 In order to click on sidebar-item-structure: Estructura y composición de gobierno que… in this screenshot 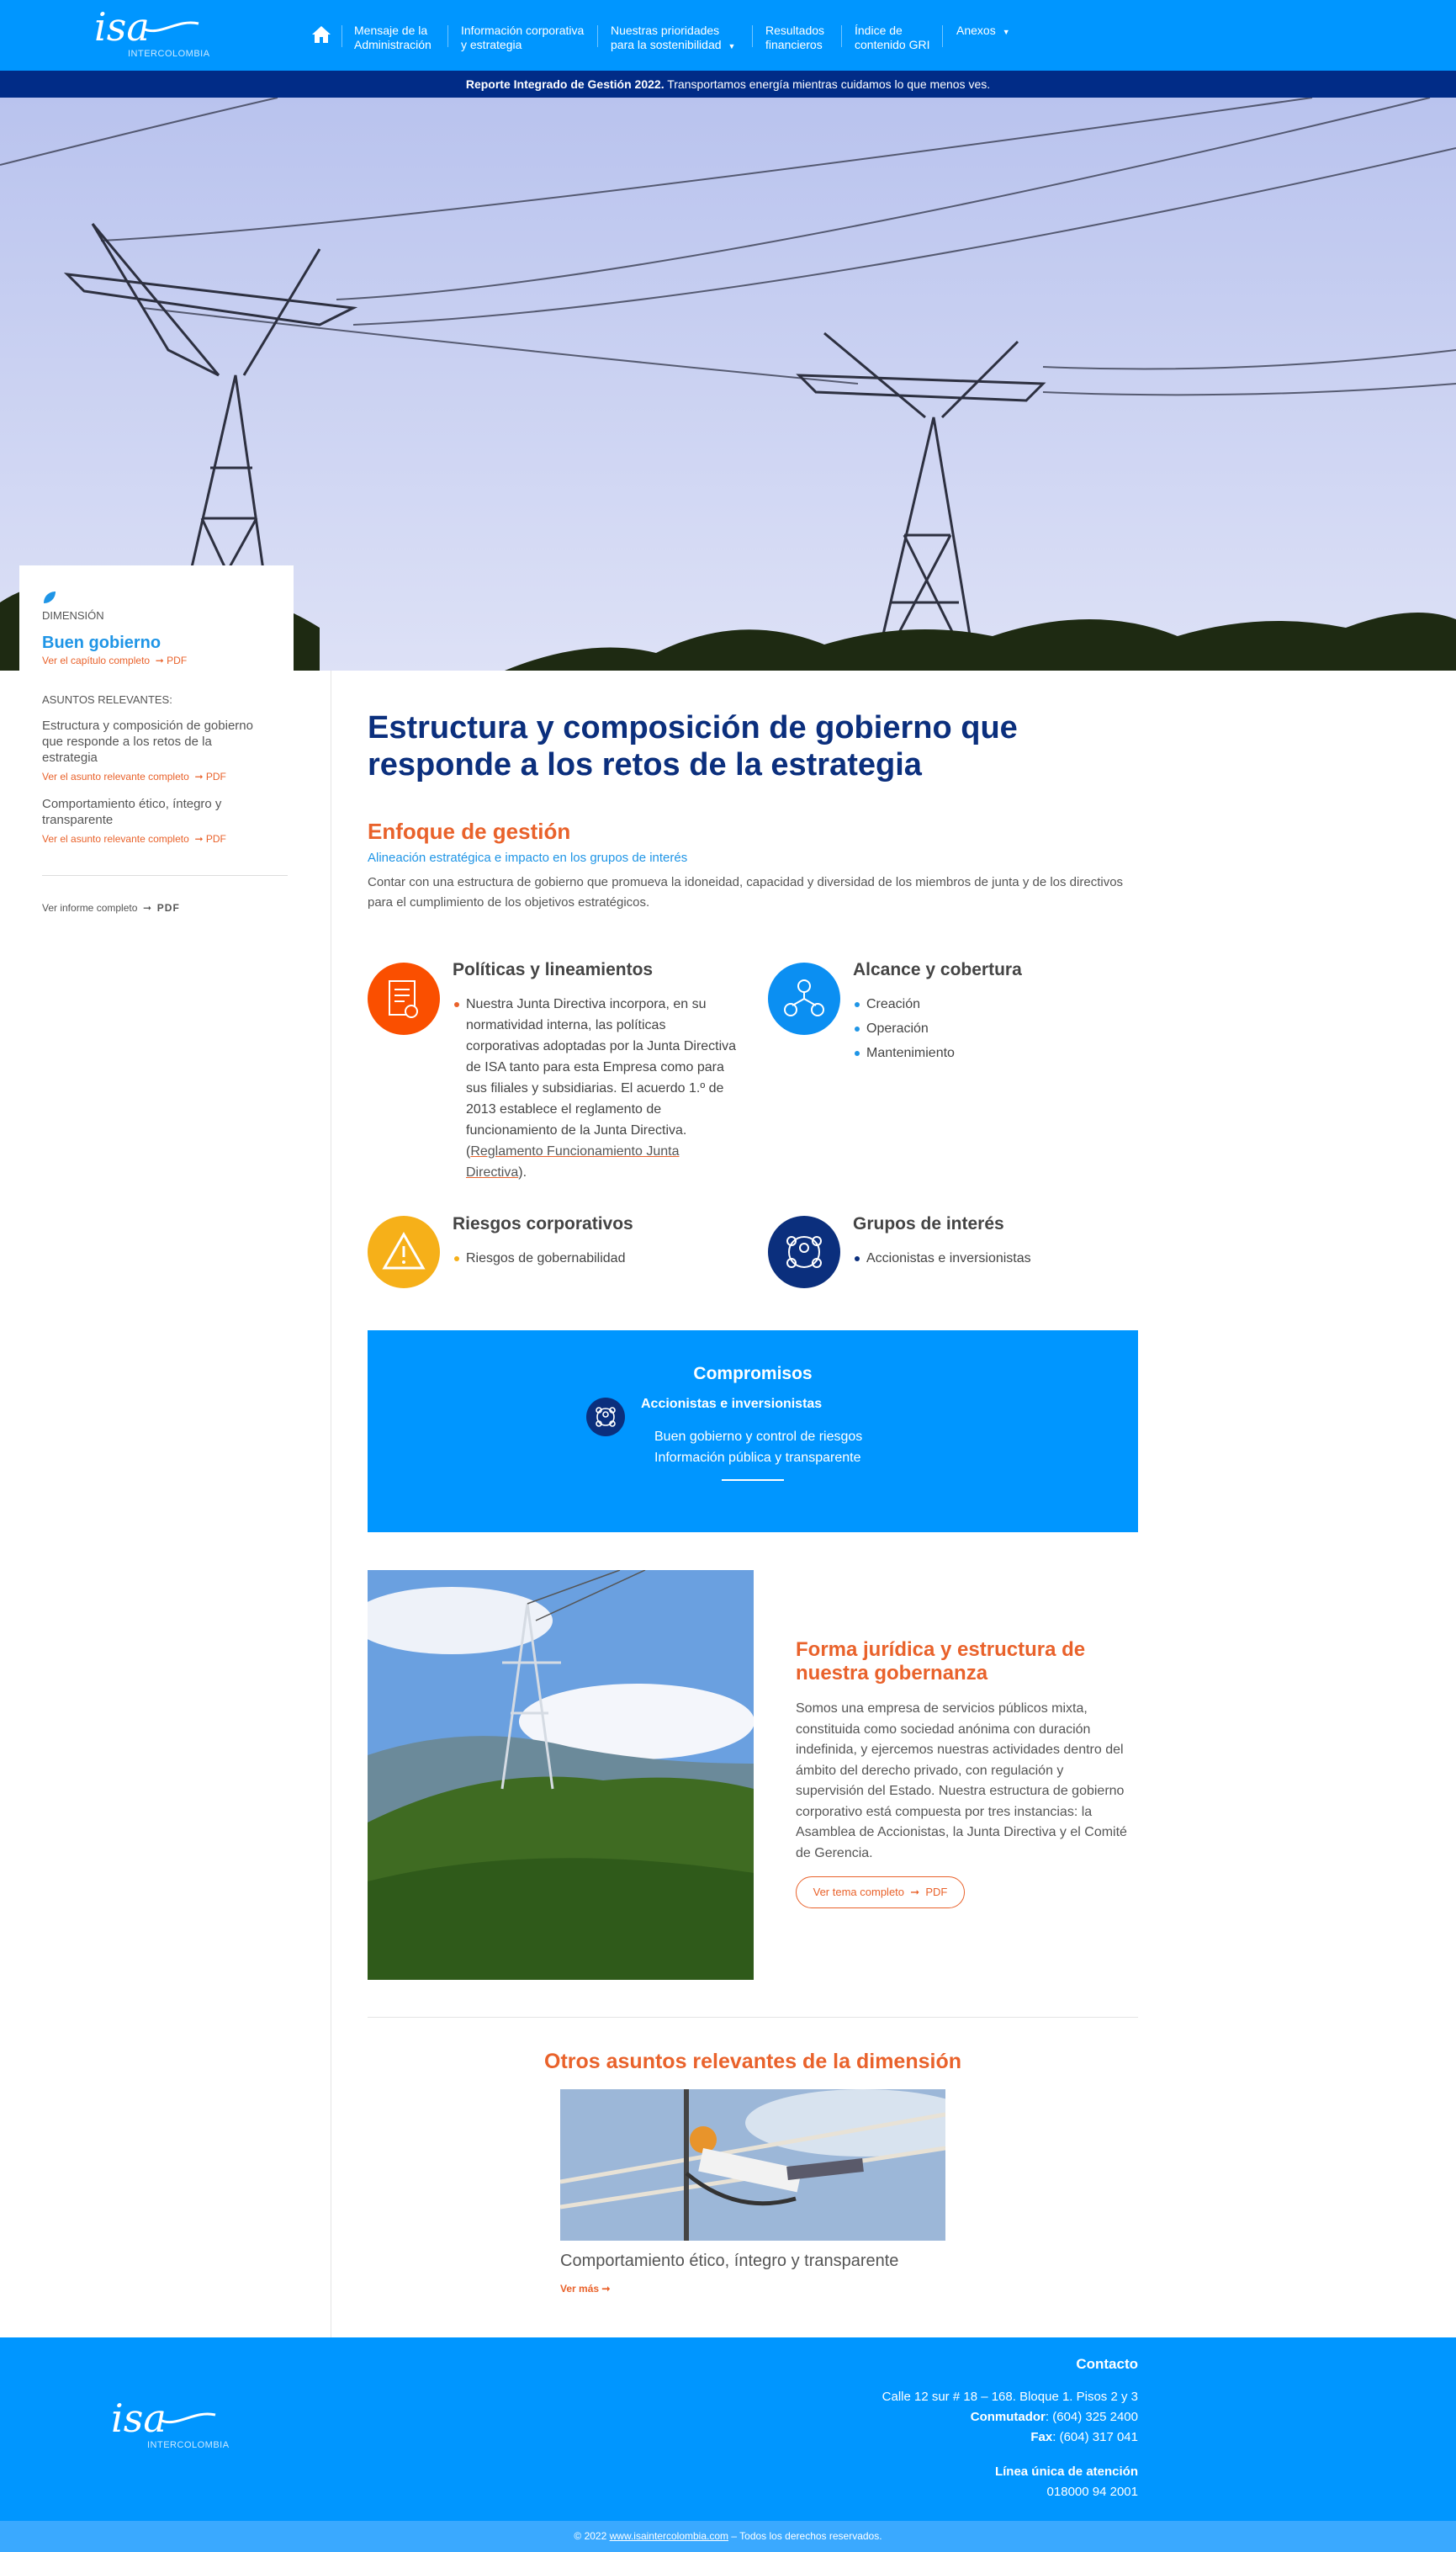, I will do `click(155, 750)`.